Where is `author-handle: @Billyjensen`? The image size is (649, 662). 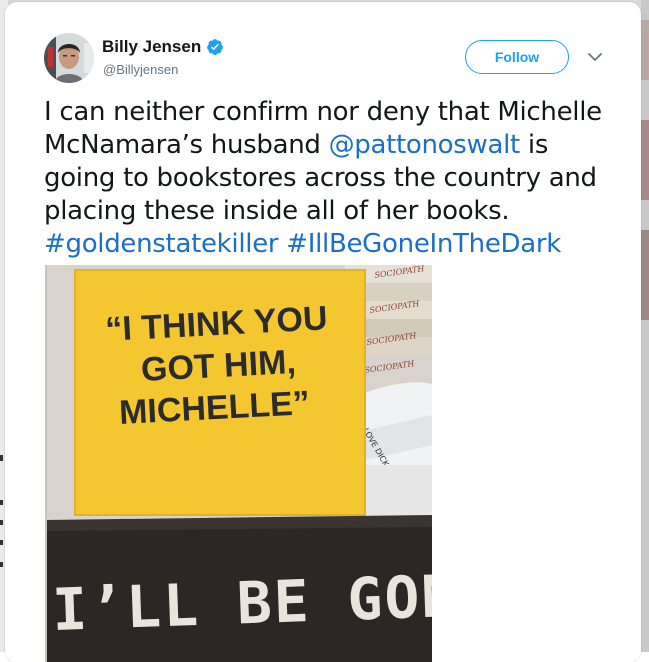 author-handle: @Billyjensen is located at coordinates (140, 69).